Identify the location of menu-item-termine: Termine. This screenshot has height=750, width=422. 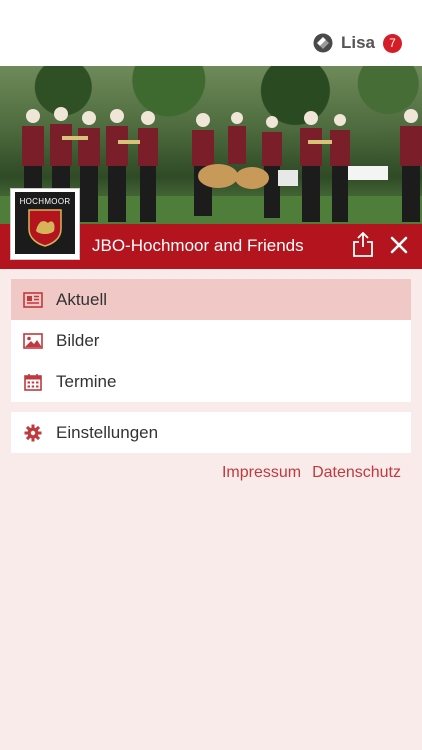
(211, 381).